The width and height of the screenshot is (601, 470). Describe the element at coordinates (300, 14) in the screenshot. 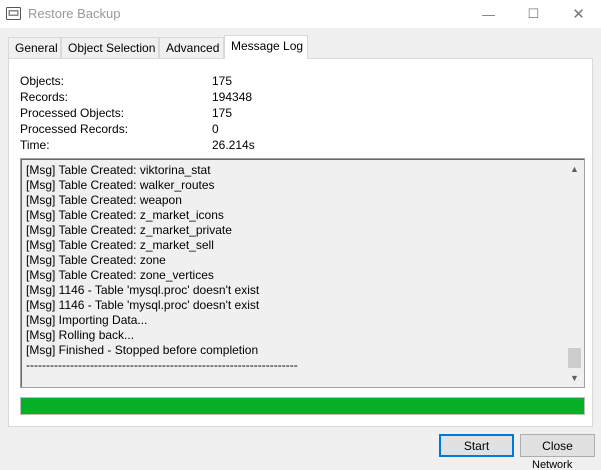

I see `title-bar: Restore Backup — ☐ ✕` at that location.